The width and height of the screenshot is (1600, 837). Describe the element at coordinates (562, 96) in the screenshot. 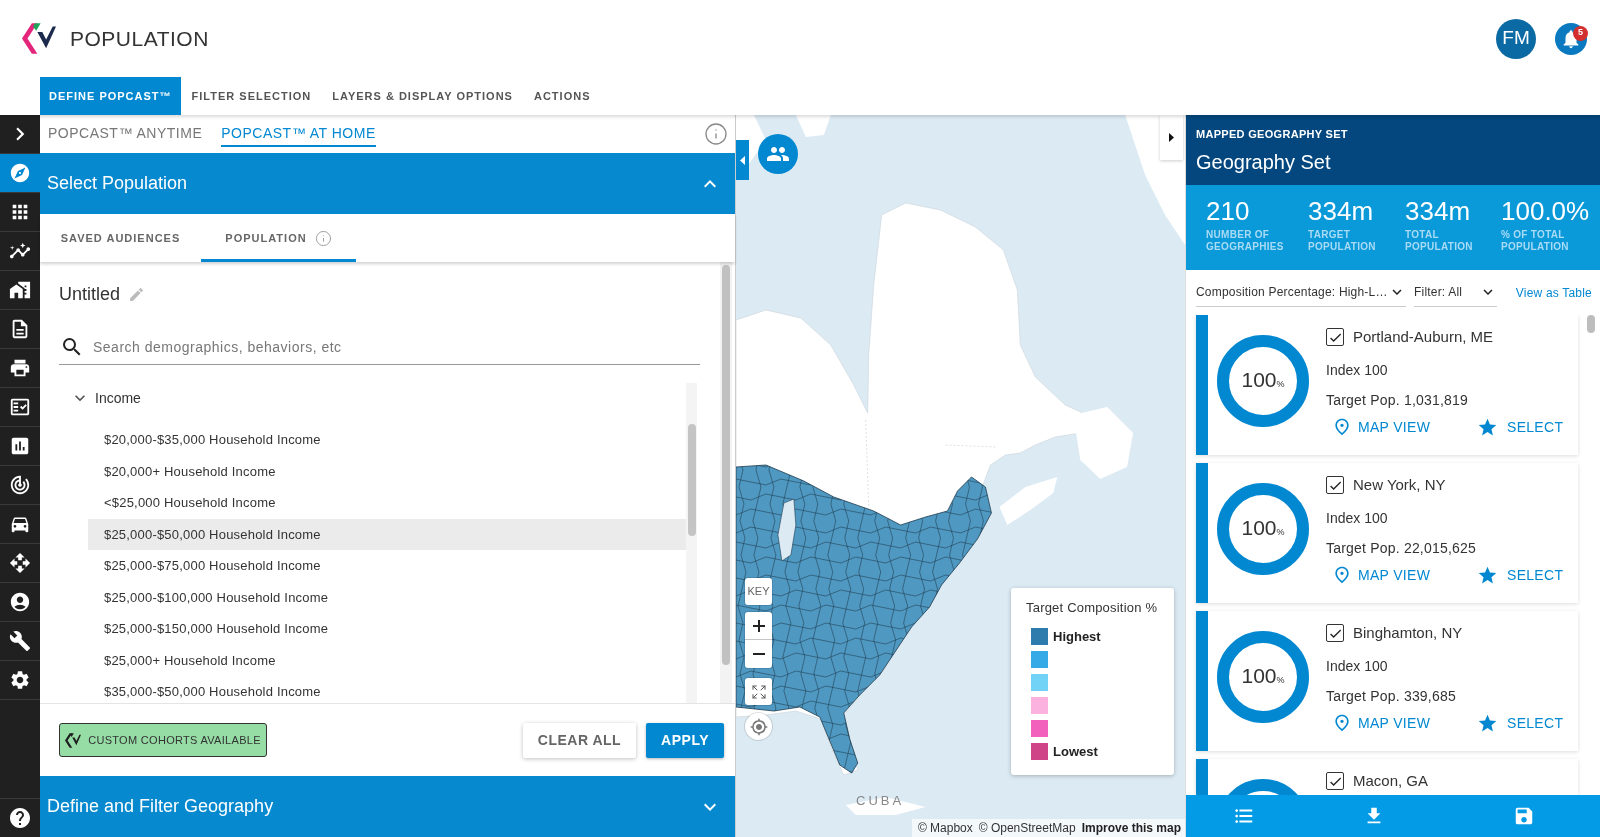

I see `nav-tab: ACTIONS` at that location.